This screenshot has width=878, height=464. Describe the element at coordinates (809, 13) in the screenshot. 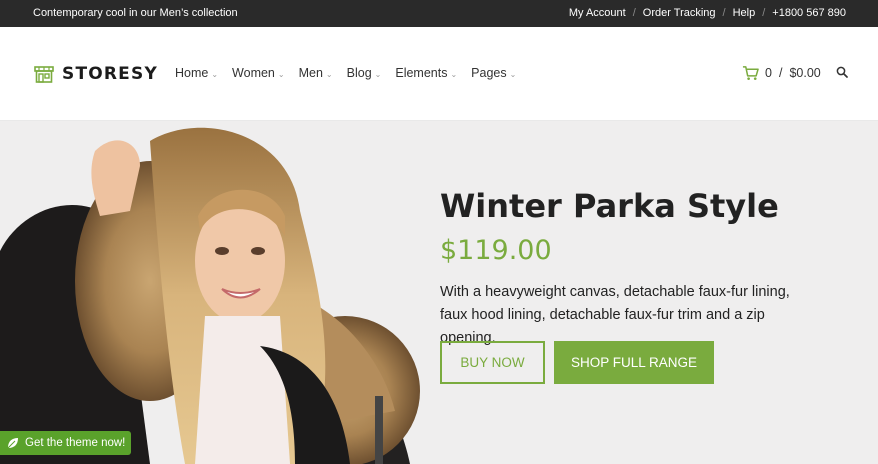

I see `phone-link: +1800 567 890` at that location.